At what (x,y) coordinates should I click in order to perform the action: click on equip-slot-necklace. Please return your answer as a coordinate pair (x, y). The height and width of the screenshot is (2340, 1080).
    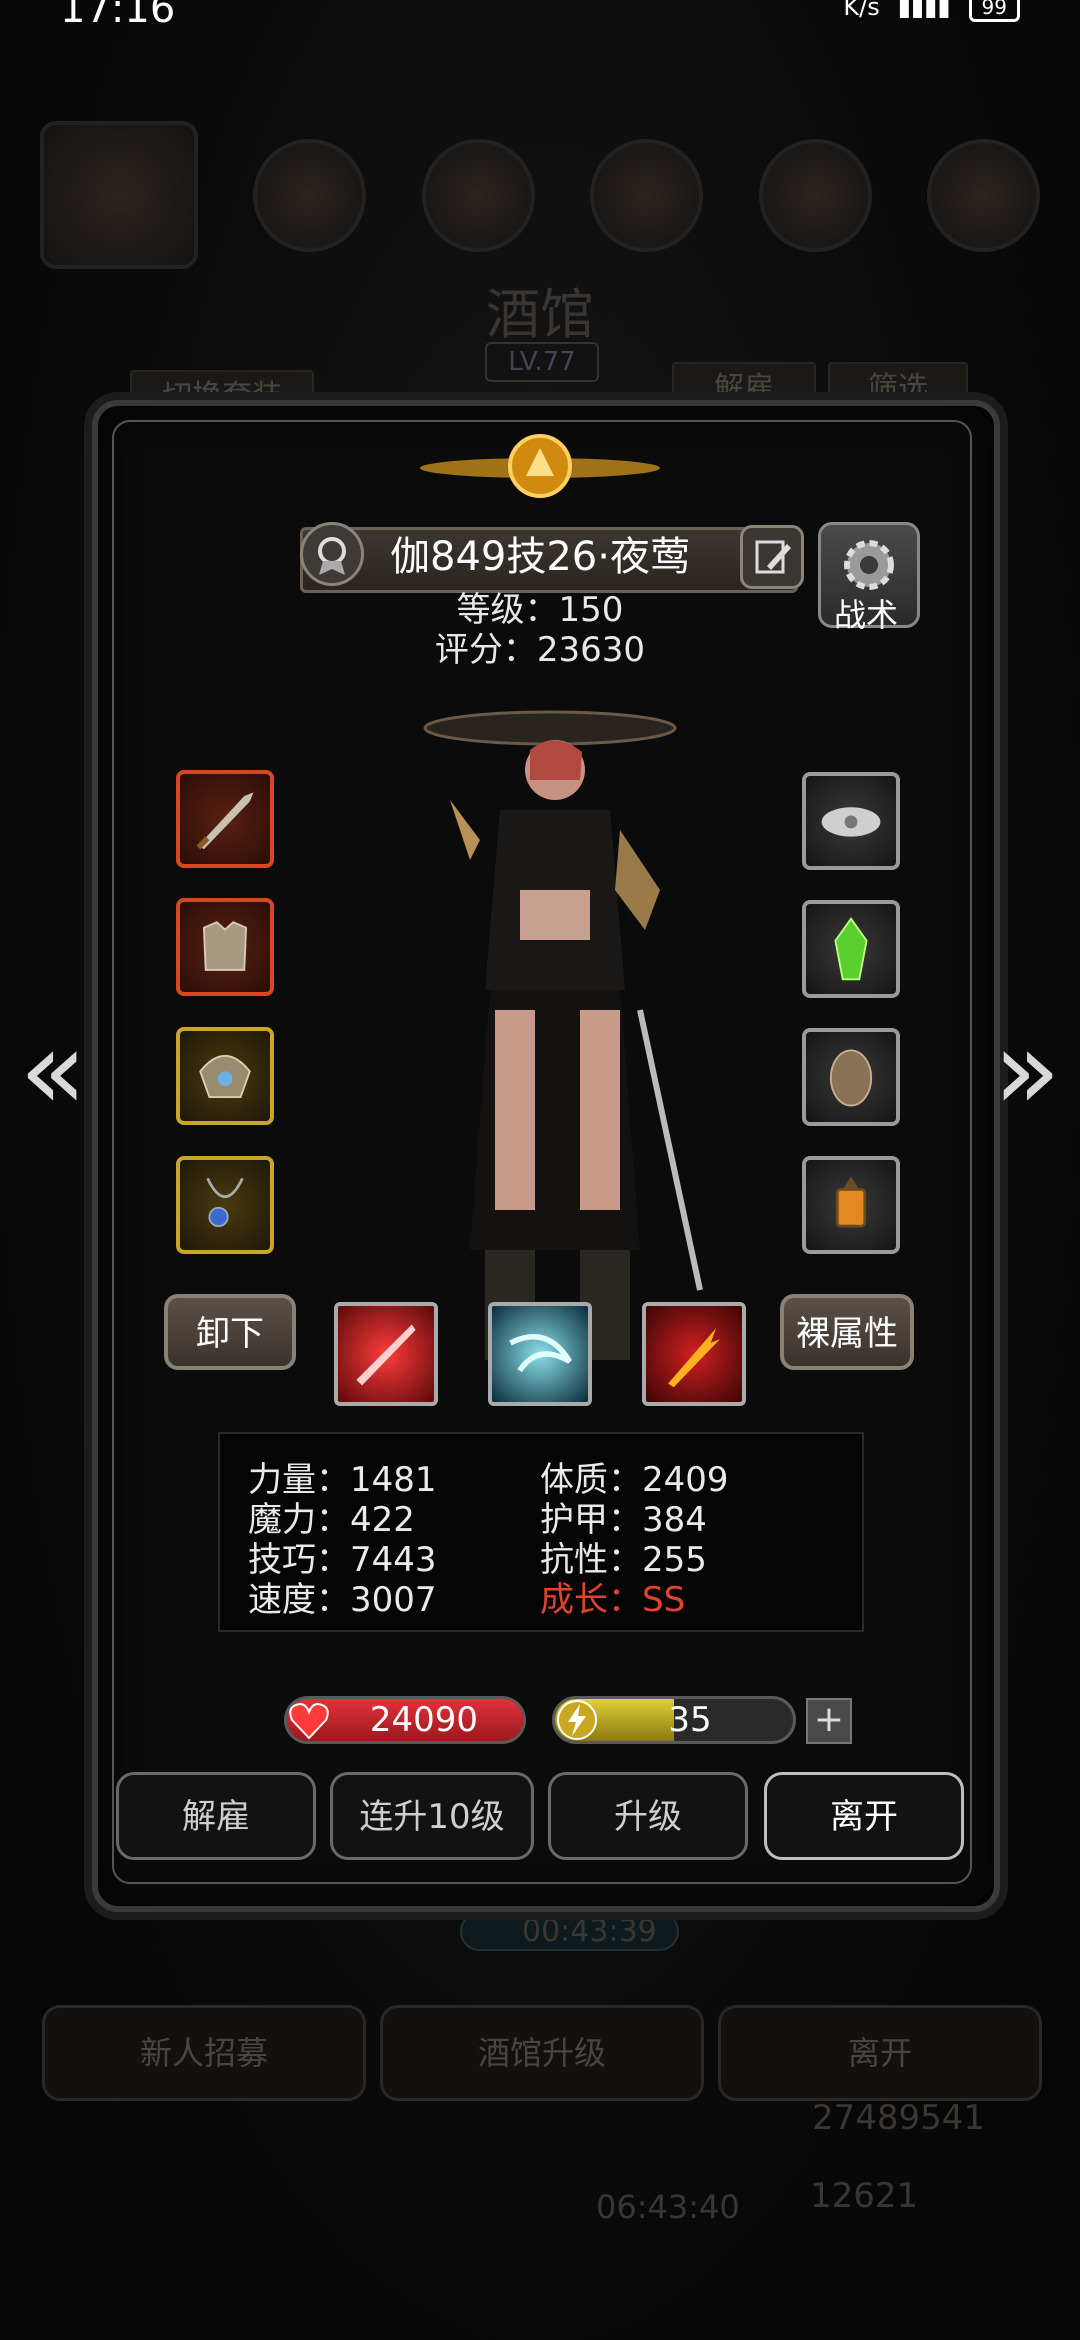
    Looking at the image, I should click on (225, 1205).